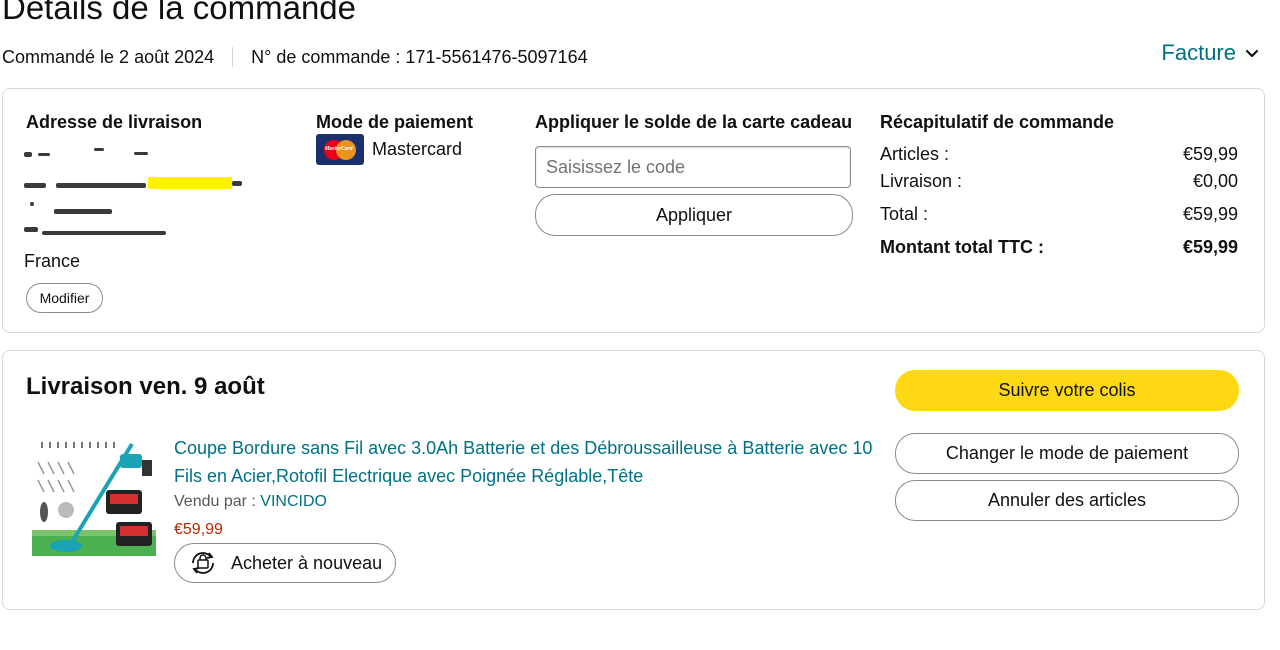  Describe the element at coordinates (233, 57) in the screenshot. I see `meta-divider` at that location.